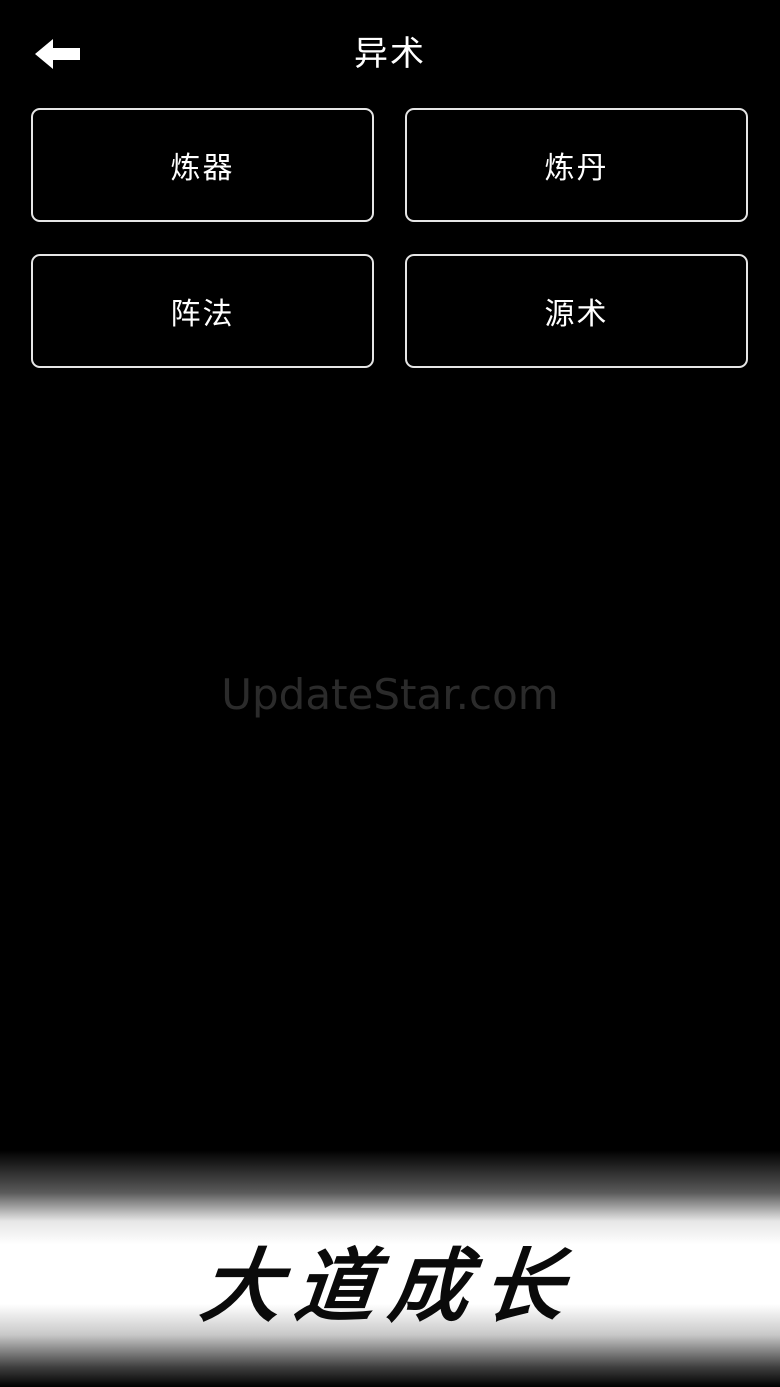 Image resolution: width=780 pixels, height=1387 pixels. What do you see at coordinates (202, 165) in the screenshot?
I see `forging-button: 炼器` at bounding box center [202, 165].